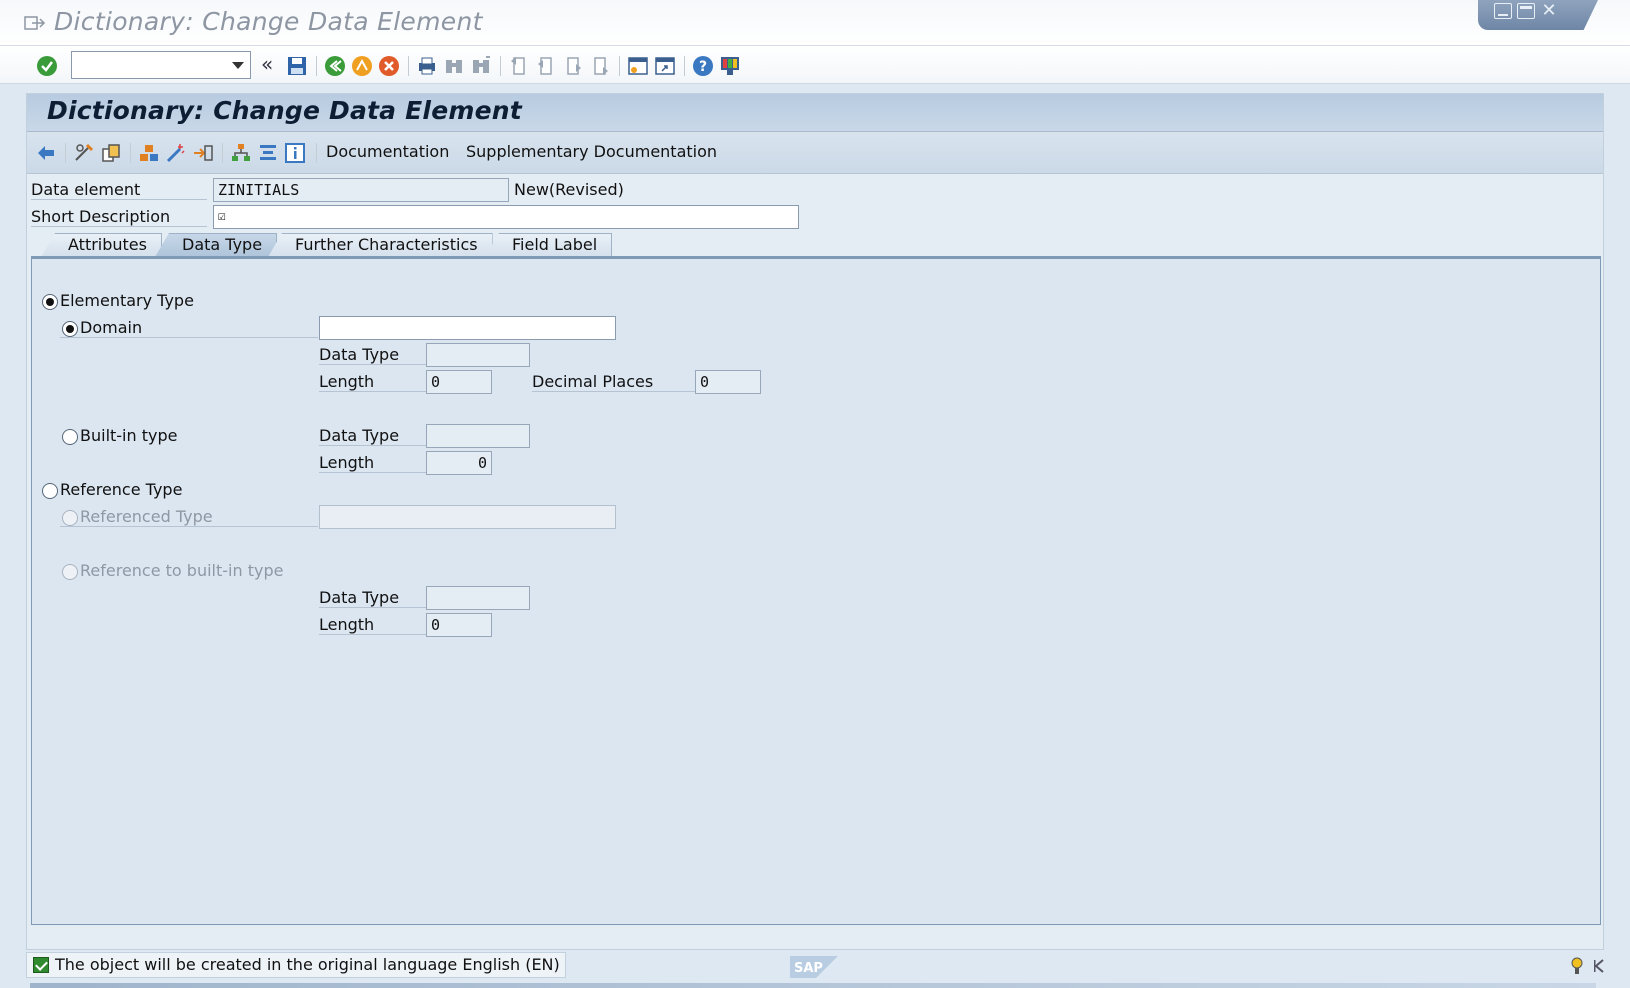  What do you see at coordinates (459, 463) in the screenshot?
I see `builtin-length-field: 0` at bounding box center [459, 463].